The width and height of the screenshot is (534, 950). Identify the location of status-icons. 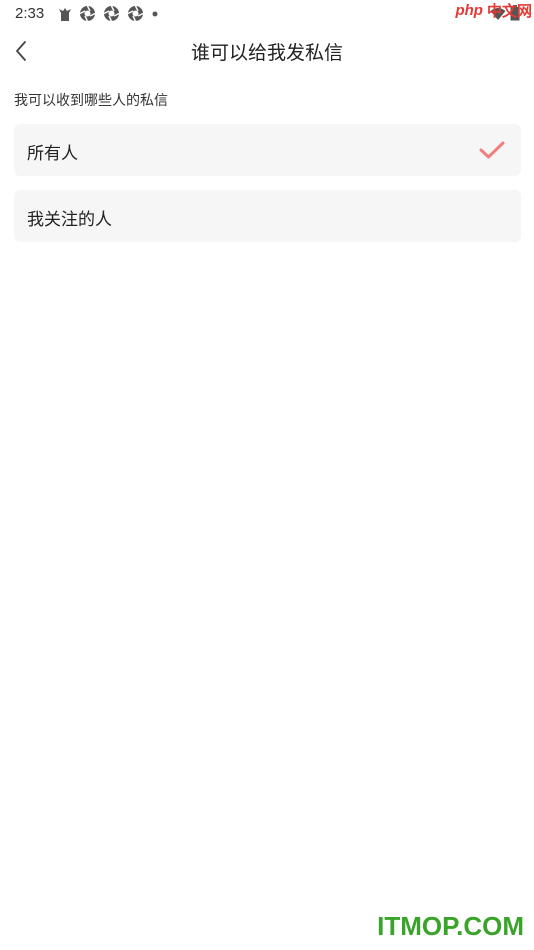
(108, 13).